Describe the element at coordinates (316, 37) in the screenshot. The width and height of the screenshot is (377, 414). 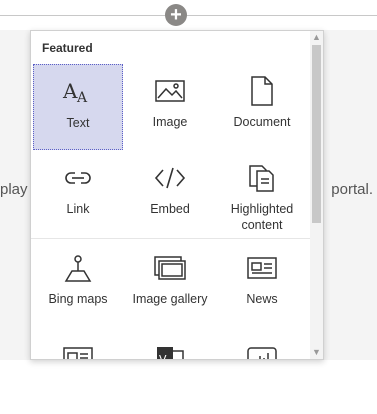
I see `scroll-up-icon: ▲` at that location.